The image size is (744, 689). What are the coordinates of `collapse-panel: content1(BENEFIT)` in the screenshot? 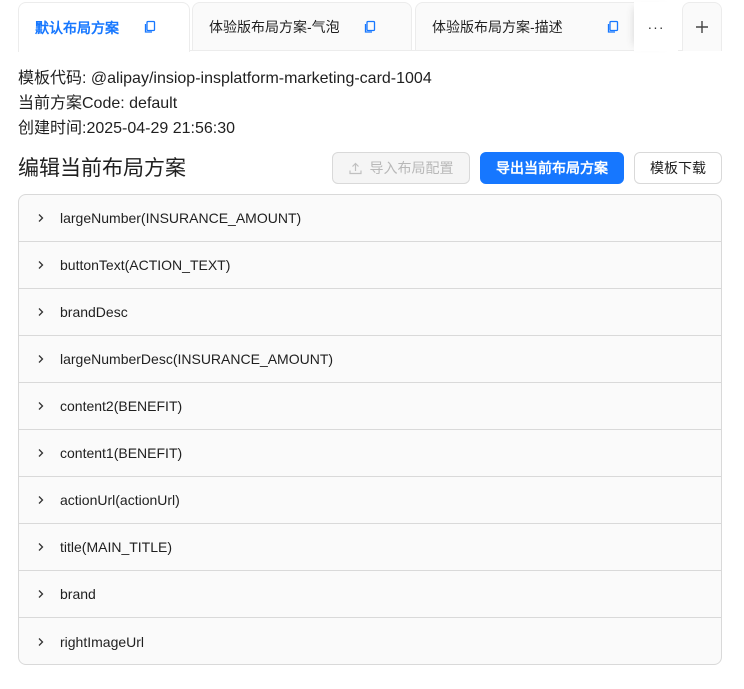 It's located at (370, 453).